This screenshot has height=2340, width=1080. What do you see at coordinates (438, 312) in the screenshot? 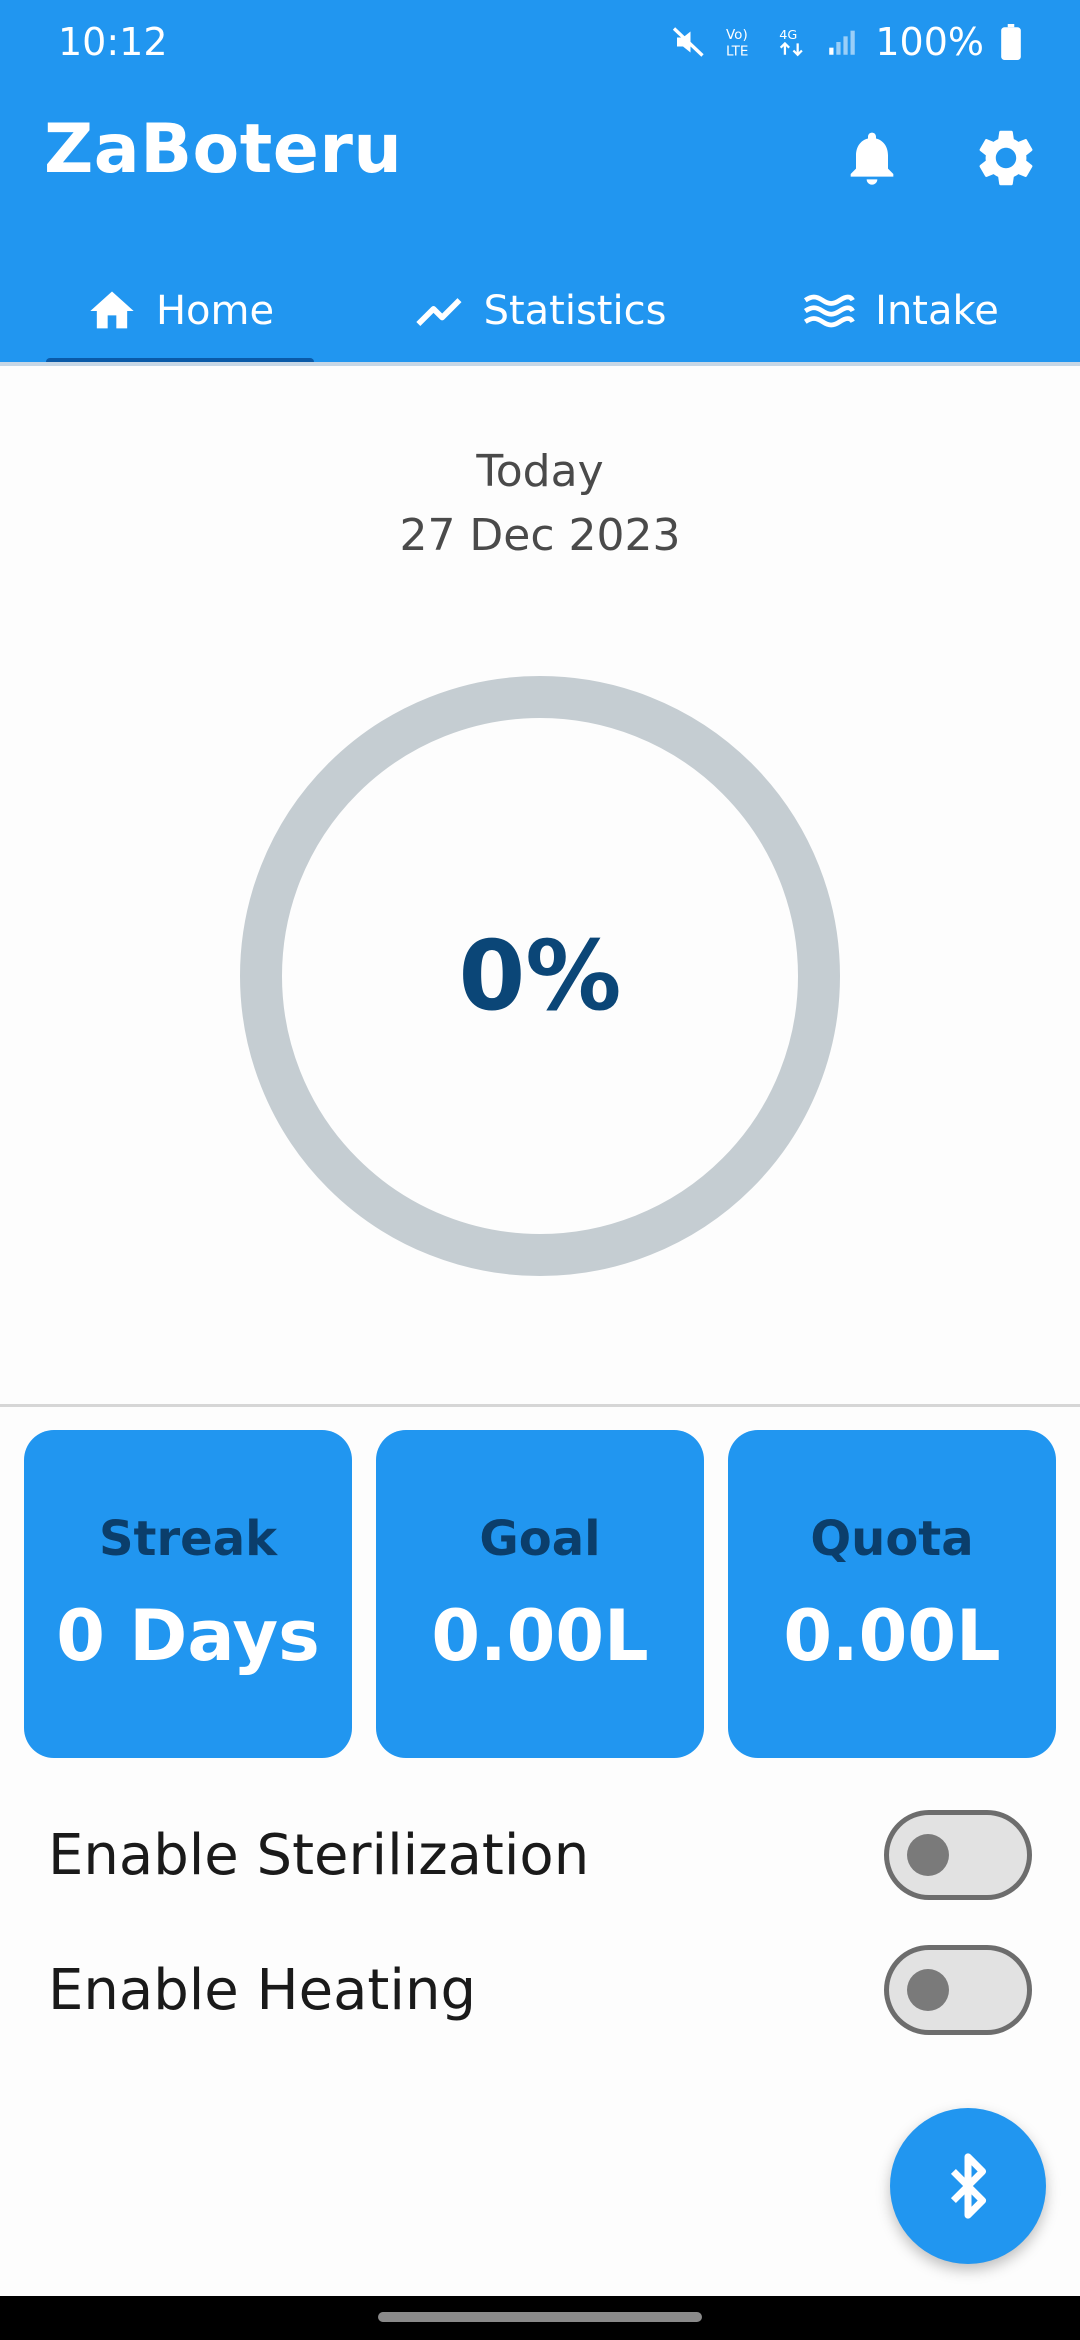
I see `trending-icon` at bounding box center [438, 312].